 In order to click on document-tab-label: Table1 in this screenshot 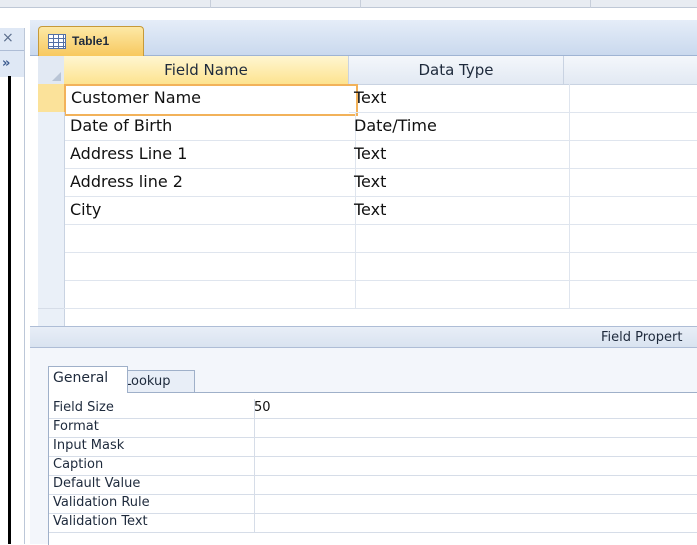, I will do `click(91, 41)`.